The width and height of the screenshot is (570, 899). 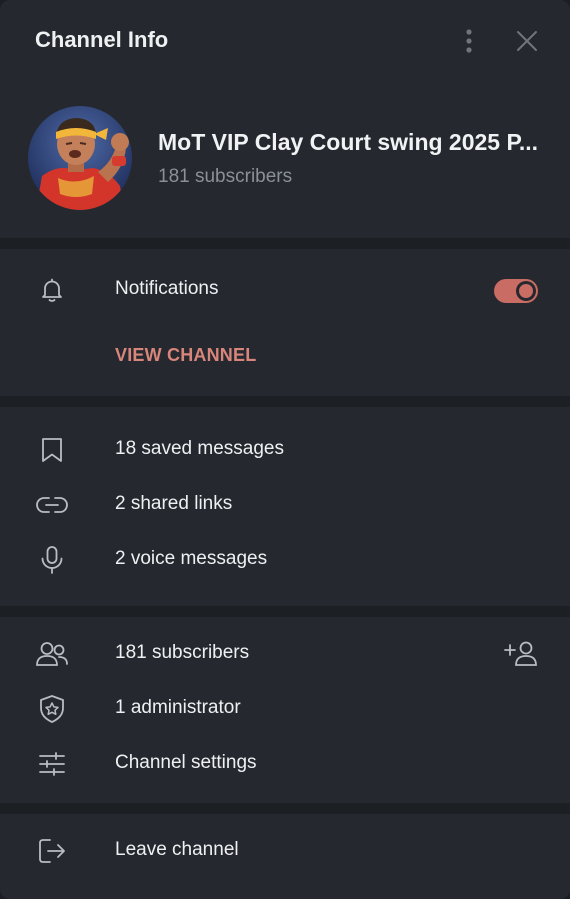 What do you see at coordinates (285, 654) in the screenshot?
I see `subscribers-row: 181 subscribers` at bounding box center [285, 654].